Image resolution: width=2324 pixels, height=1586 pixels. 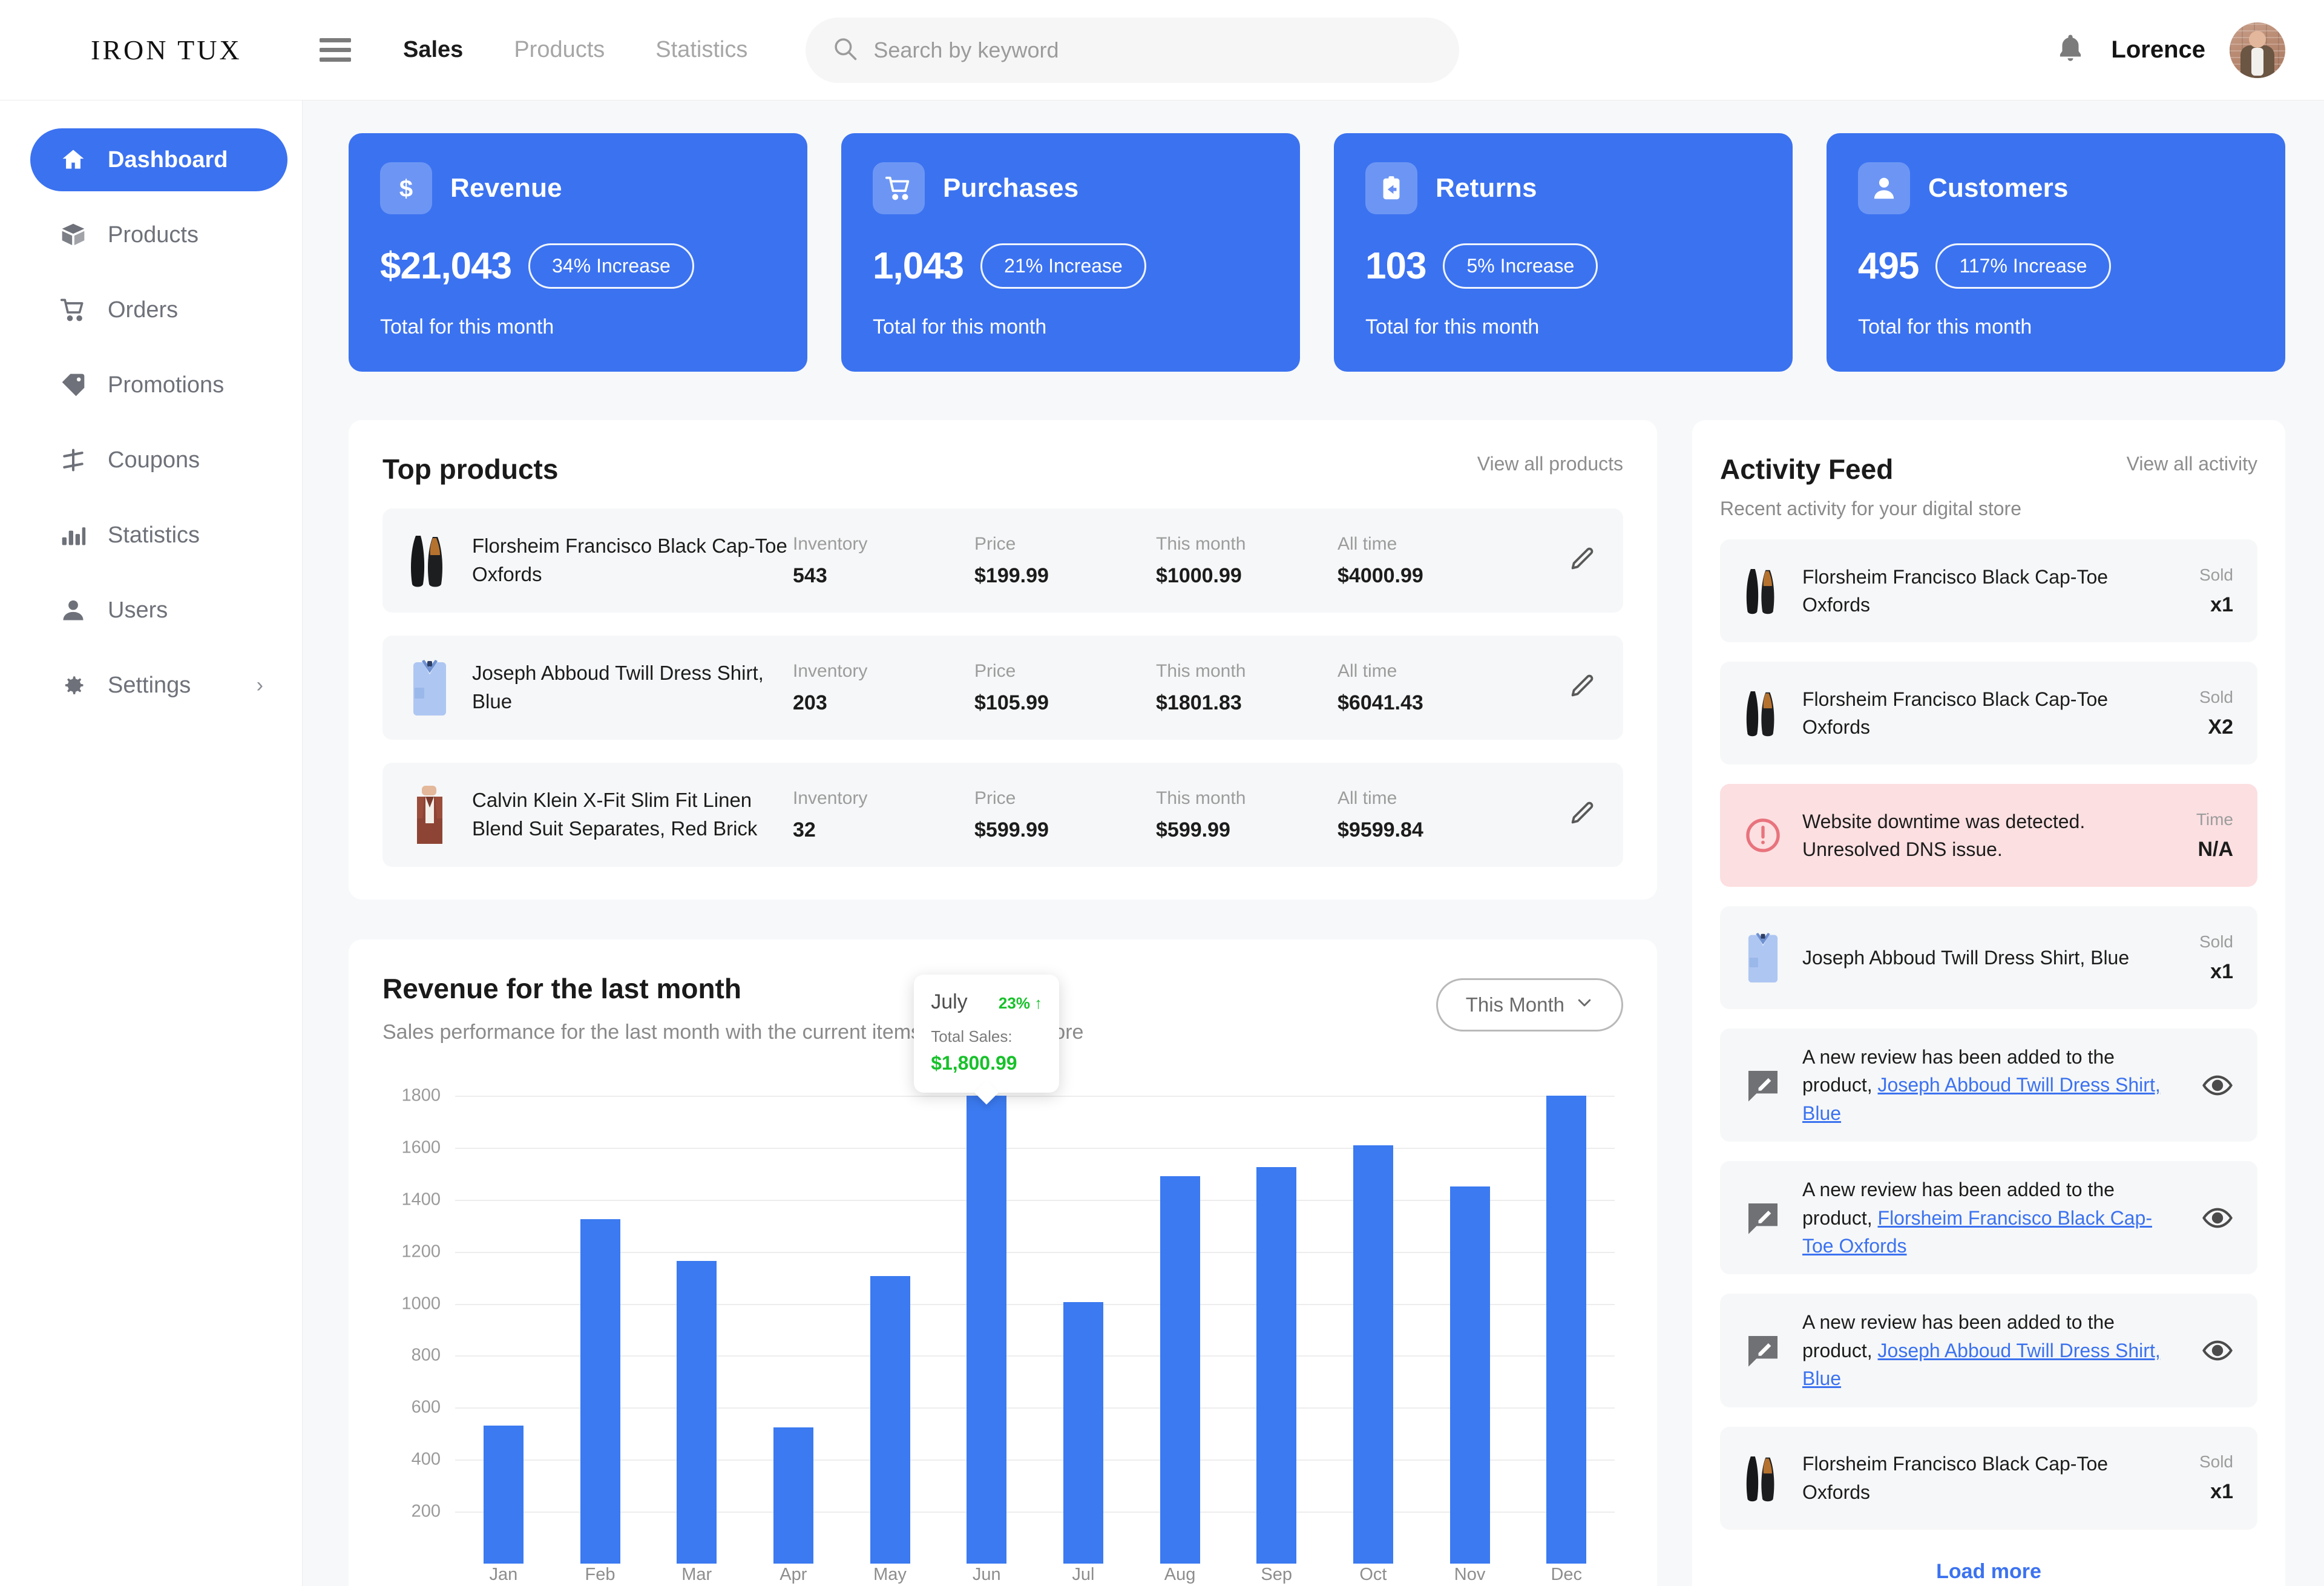 I want to click on column-header: Price, so click(x=995, y=543).